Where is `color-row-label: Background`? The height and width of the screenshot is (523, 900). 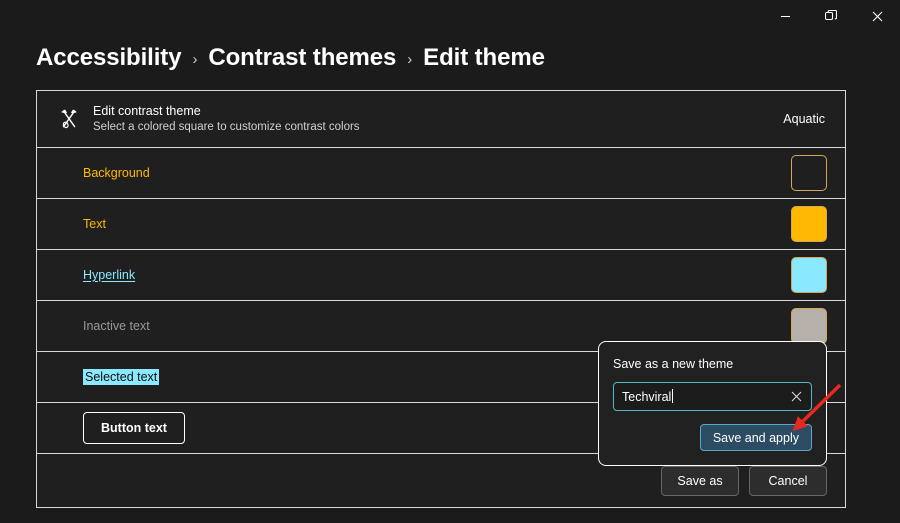
color-row-label: Background is located at coordinates (116, 173).